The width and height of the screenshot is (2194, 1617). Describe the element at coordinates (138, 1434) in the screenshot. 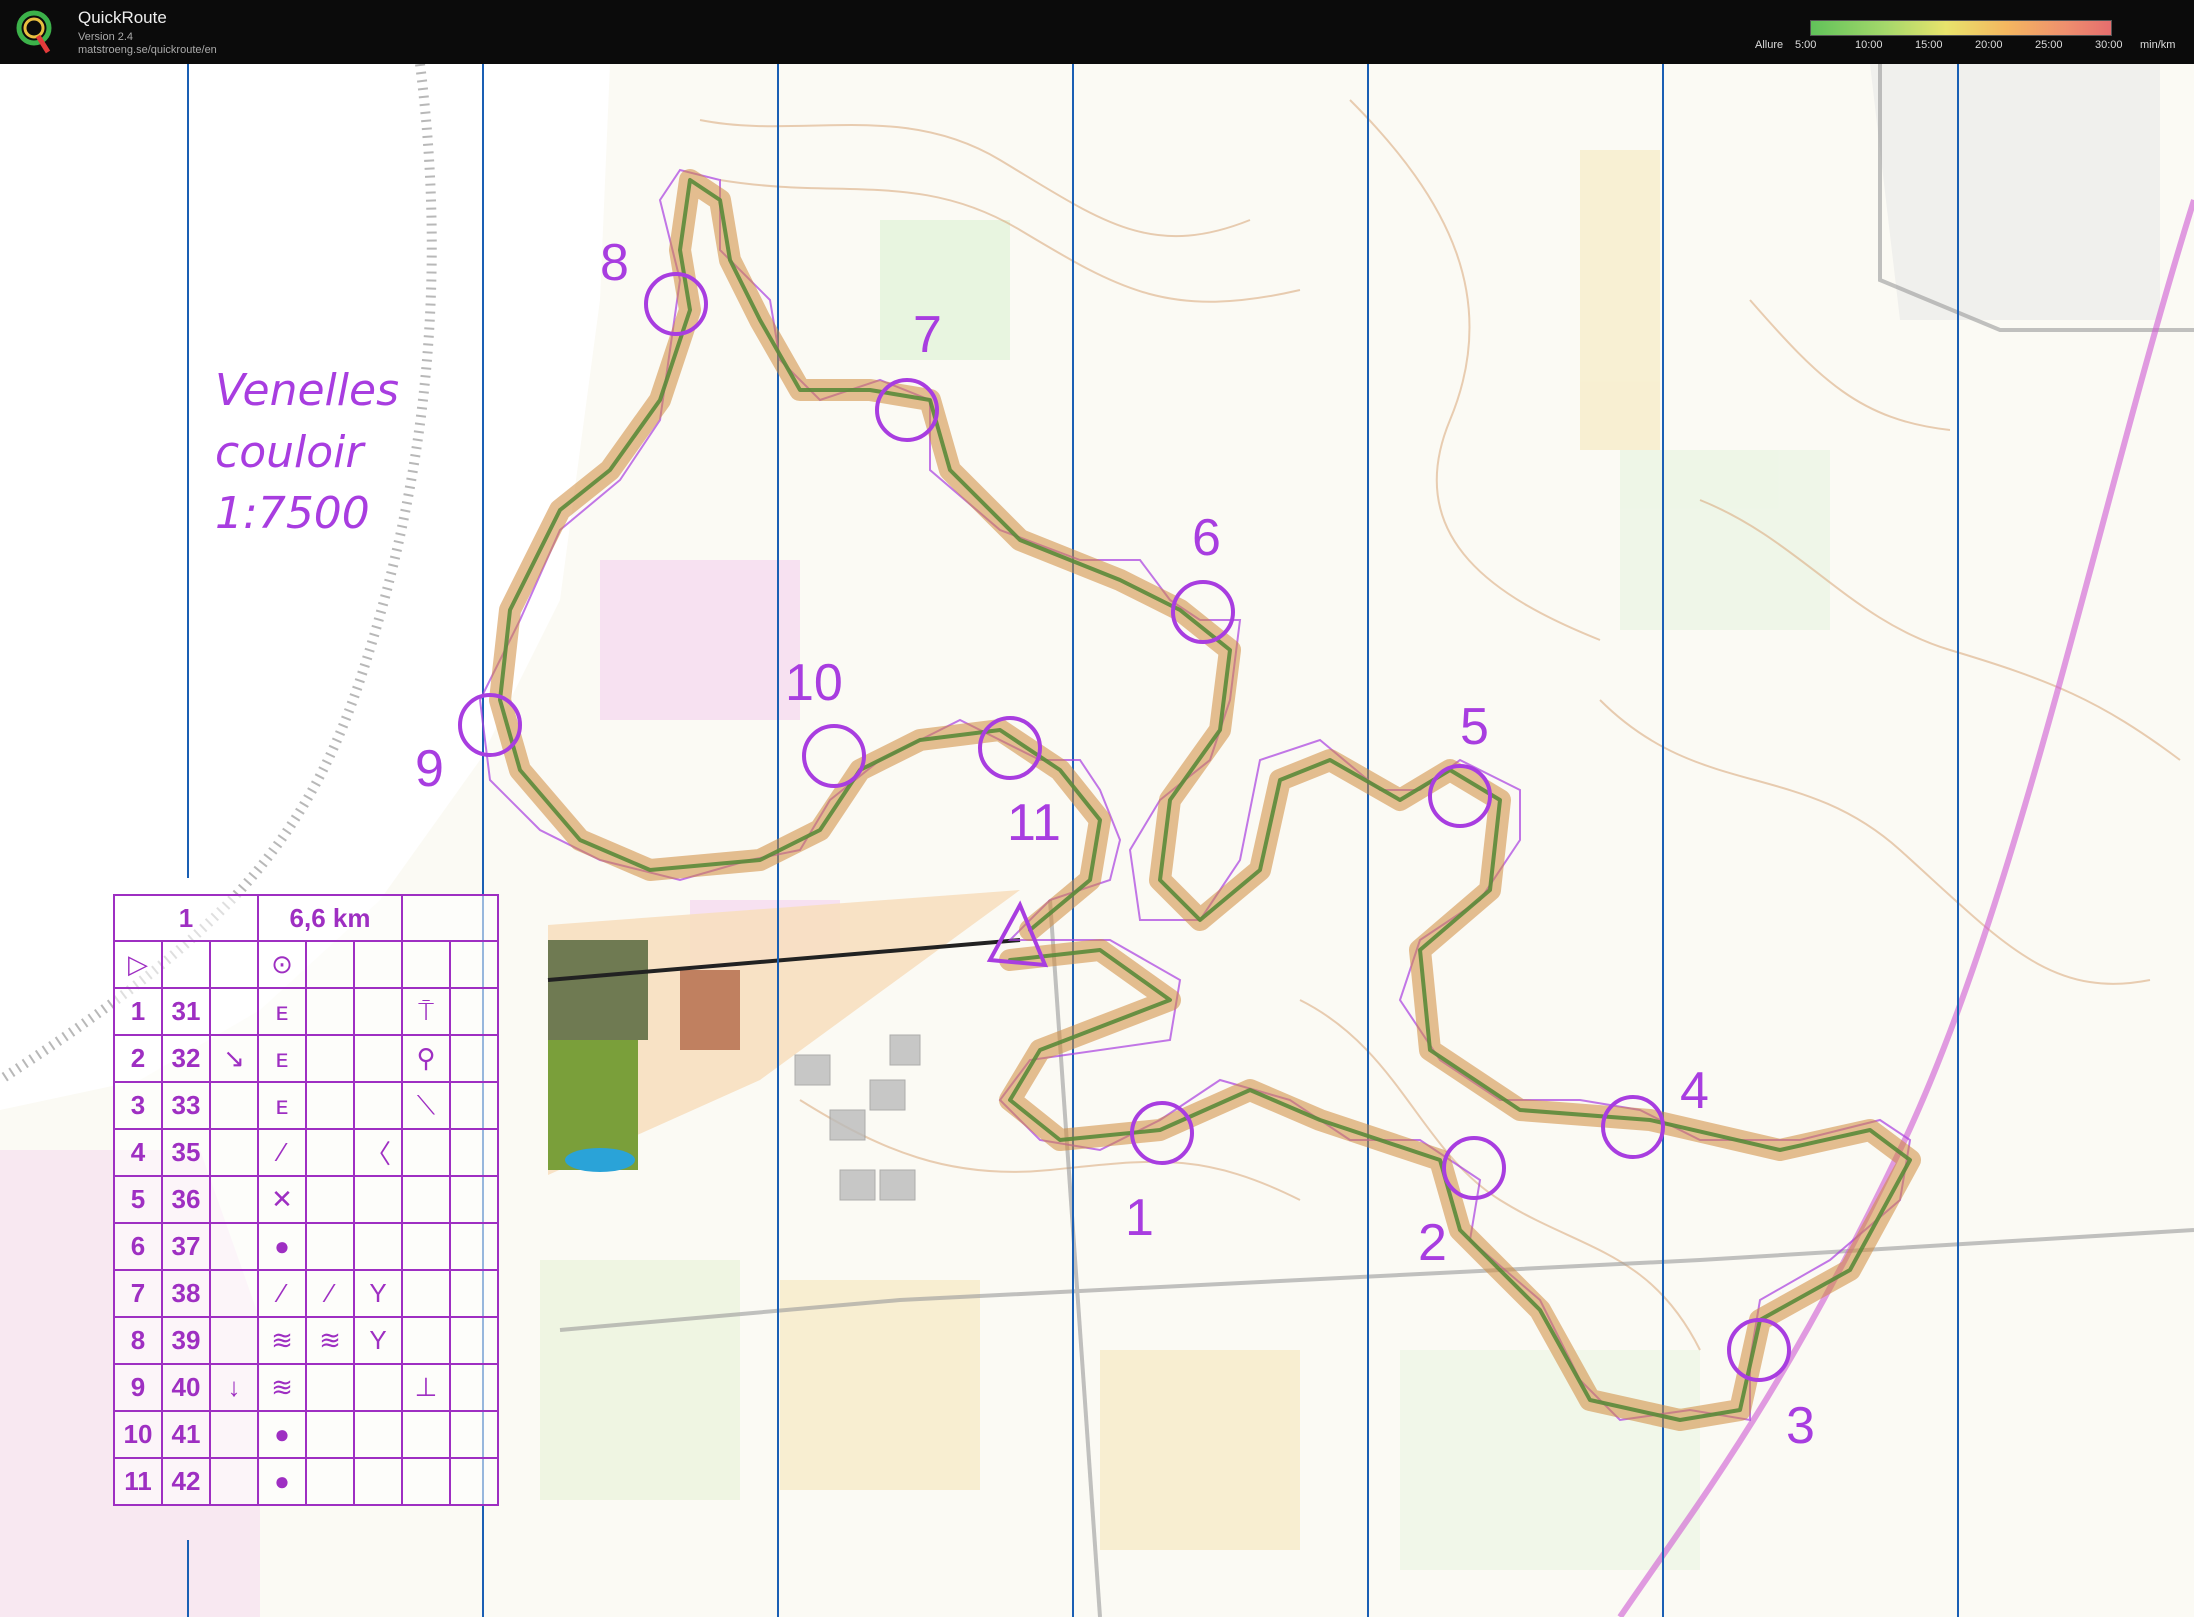

I see `control-number: 10` at that location.